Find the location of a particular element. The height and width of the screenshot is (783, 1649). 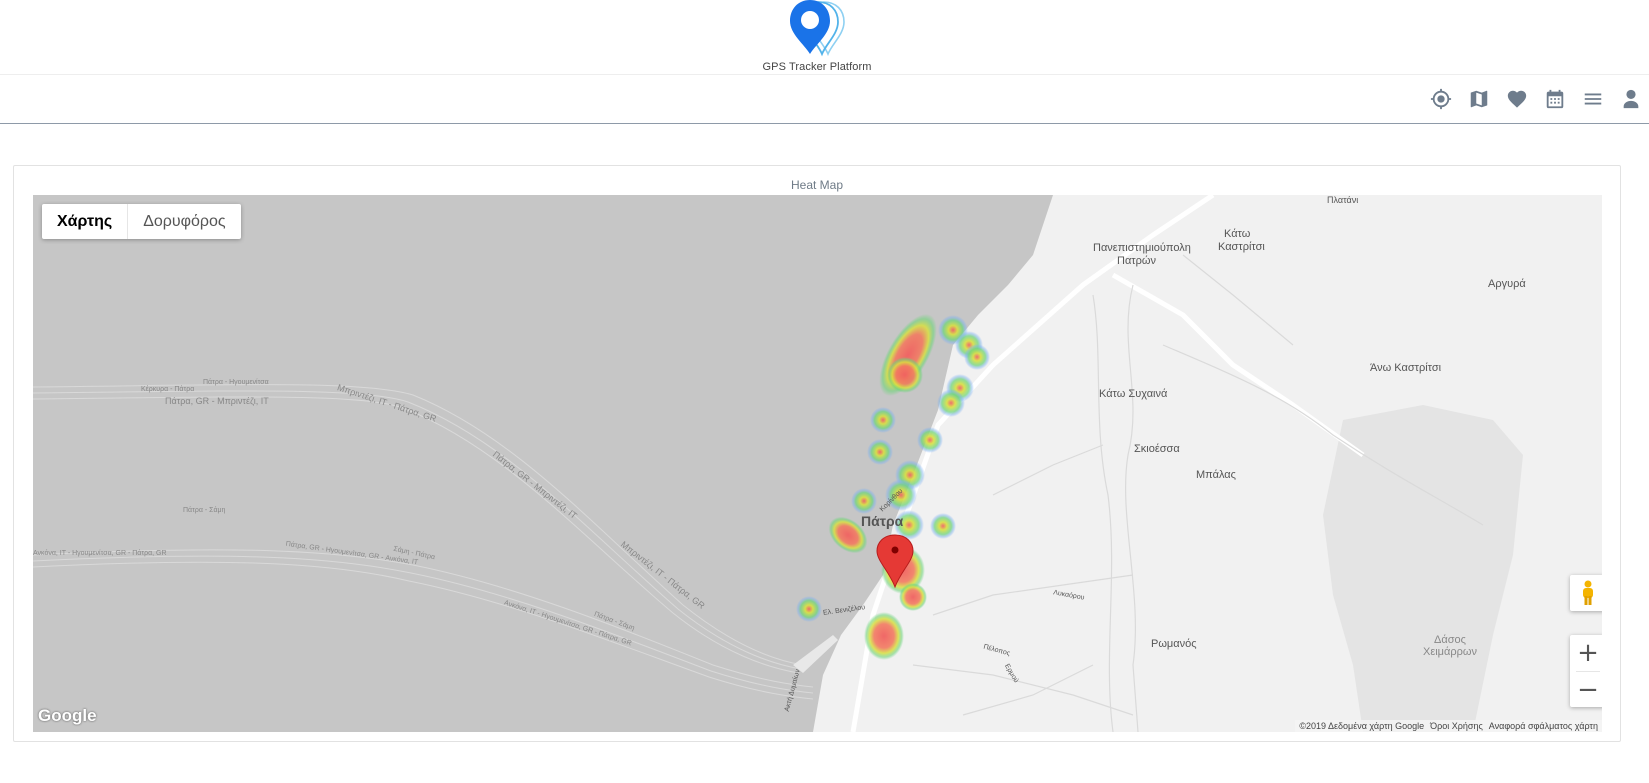

place-label-kato-kastritsi-1: Κάτω is located at coordinates (1237, 234).